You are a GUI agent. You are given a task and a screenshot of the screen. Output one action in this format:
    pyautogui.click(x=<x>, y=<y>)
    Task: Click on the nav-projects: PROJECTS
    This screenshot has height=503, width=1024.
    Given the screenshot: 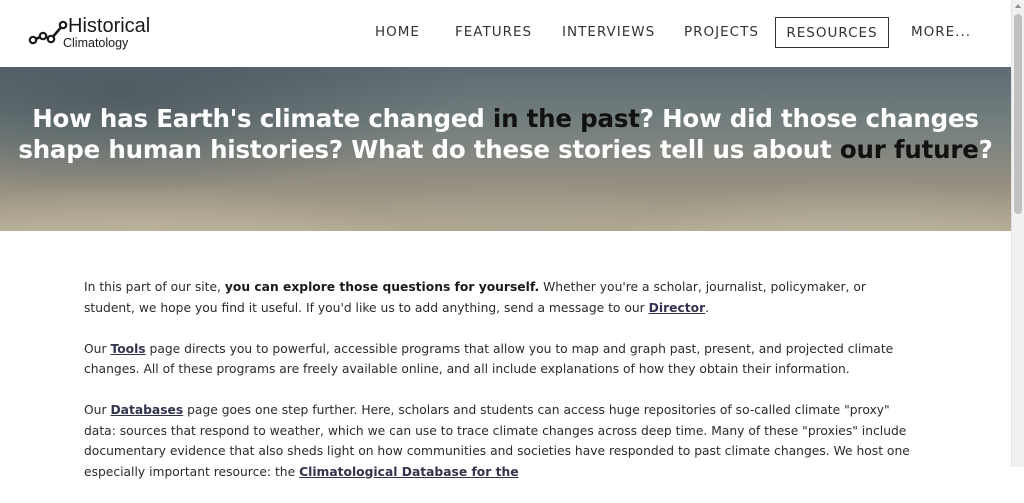 What is the action you would take?
    pyautogui.click(x=721, y=32)
    